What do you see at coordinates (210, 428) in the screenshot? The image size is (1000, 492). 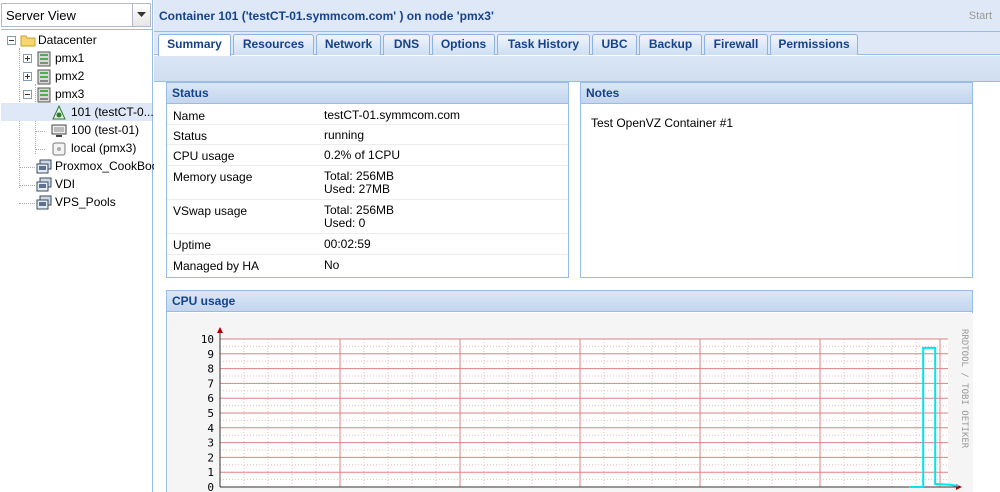 I see `chart-y-tick-label: 4` at bounding box center [210, 428].